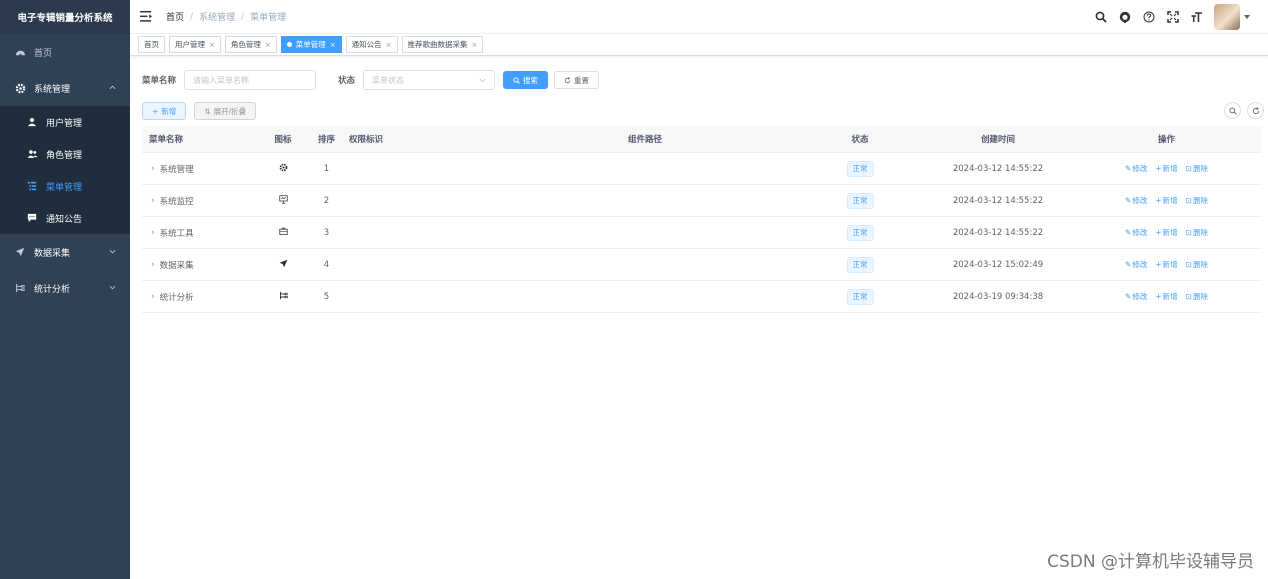  I want to click on sidebar-item-notice: 通知公告, so click(65, 218).